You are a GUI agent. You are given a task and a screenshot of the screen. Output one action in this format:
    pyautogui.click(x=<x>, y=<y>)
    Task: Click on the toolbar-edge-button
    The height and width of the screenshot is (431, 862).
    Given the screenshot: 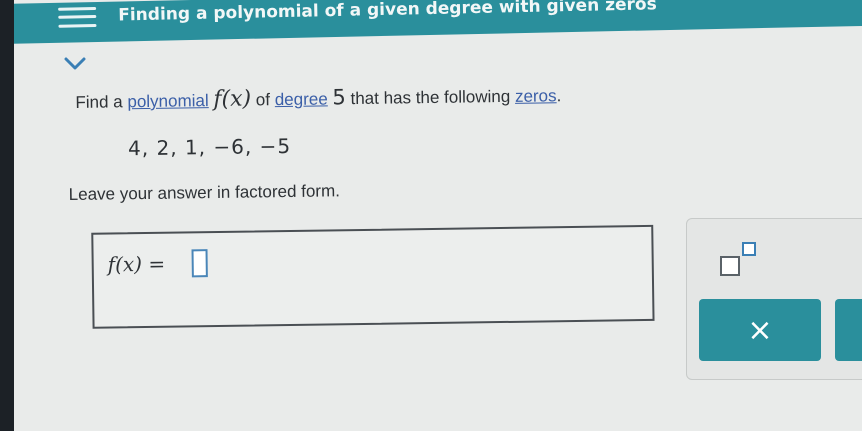 What is the action you would take?
    pyautogui.click(x=848, y=330)
    